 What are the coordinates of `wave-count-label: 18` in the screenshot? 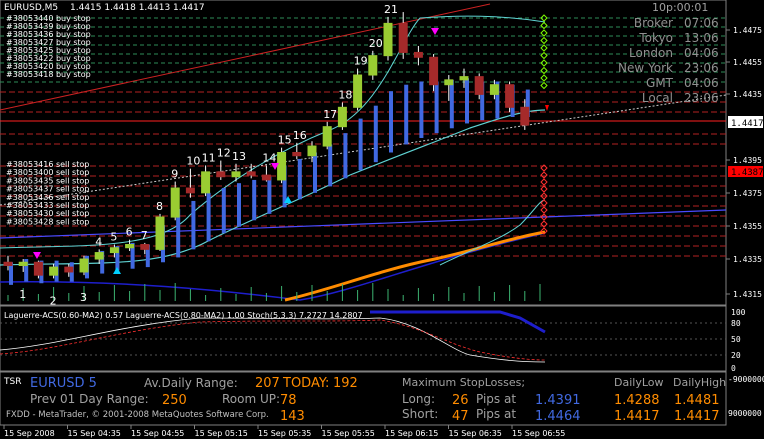 It's located at (345, 94).